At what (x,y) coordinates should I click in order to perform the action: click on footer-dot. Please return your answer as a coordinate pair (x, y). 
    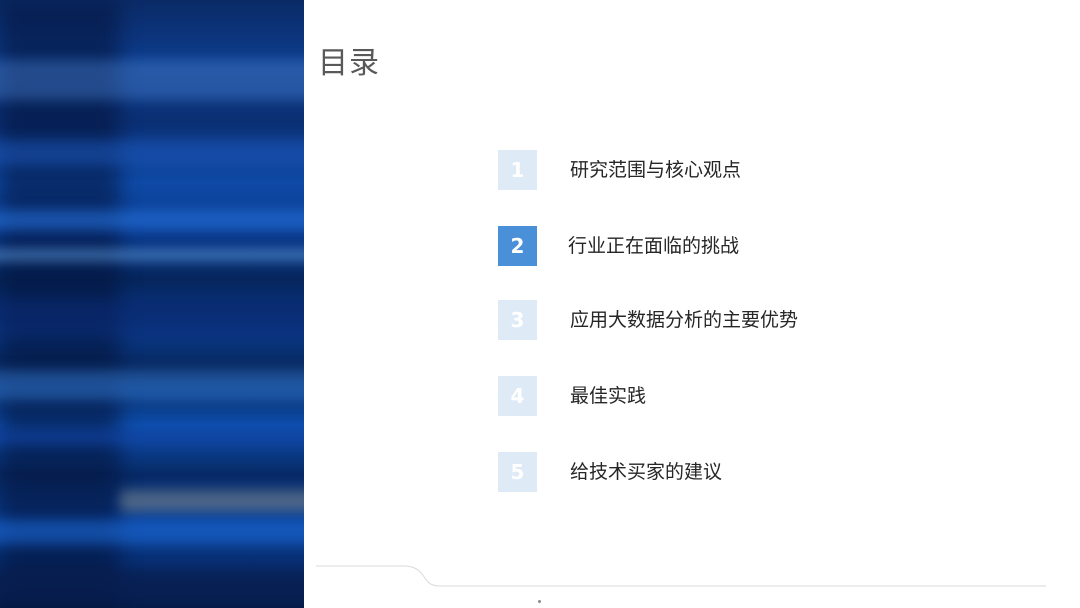
    Looking at the image, I should click on (539, 601).